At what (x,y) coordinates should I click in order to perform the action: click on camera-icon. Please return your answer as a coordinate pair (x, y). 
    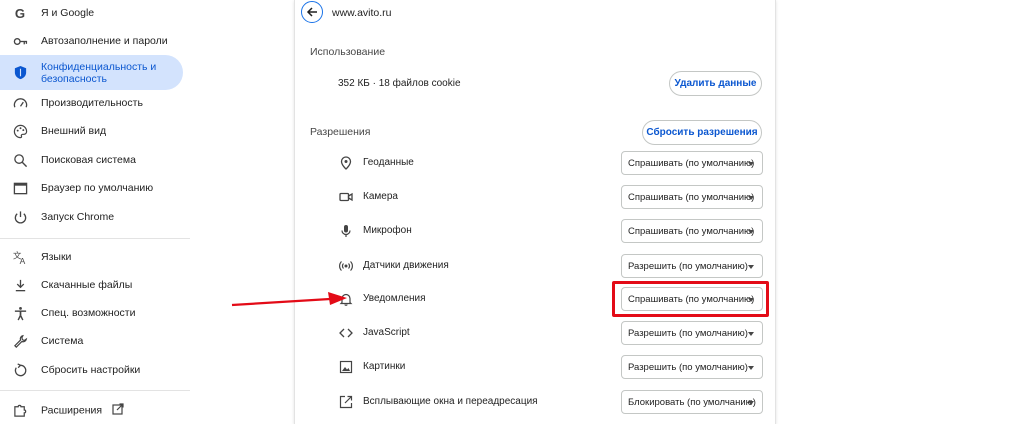
    Looking at the image, I should click on (346, 197).